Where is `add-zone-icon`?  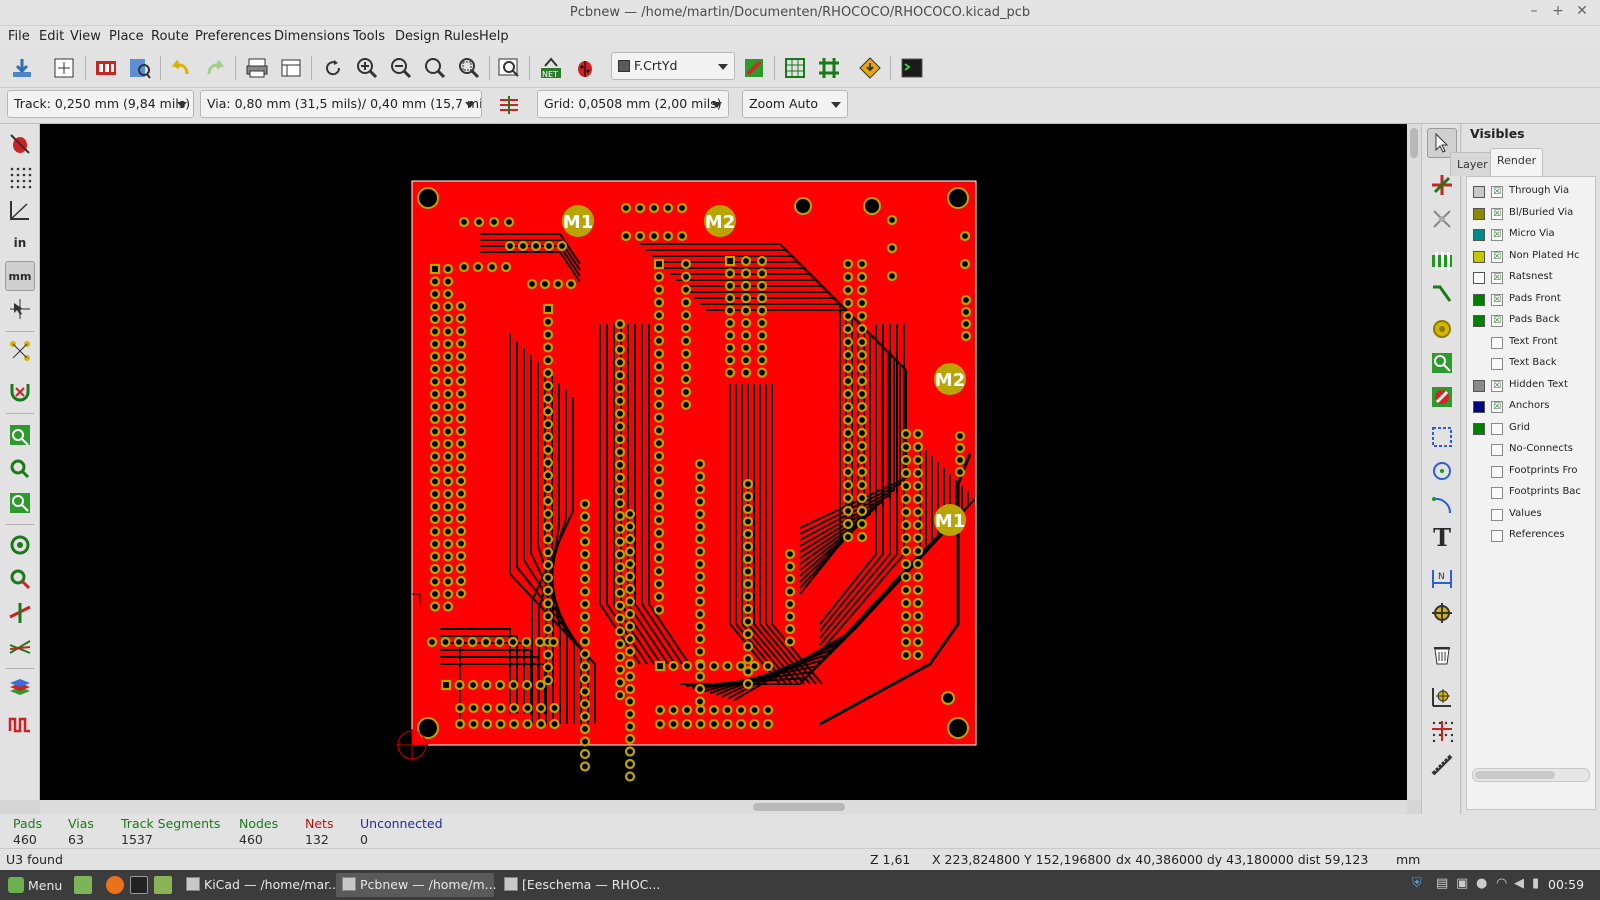
add-zone-icon is located at coordinates (1442, 363).